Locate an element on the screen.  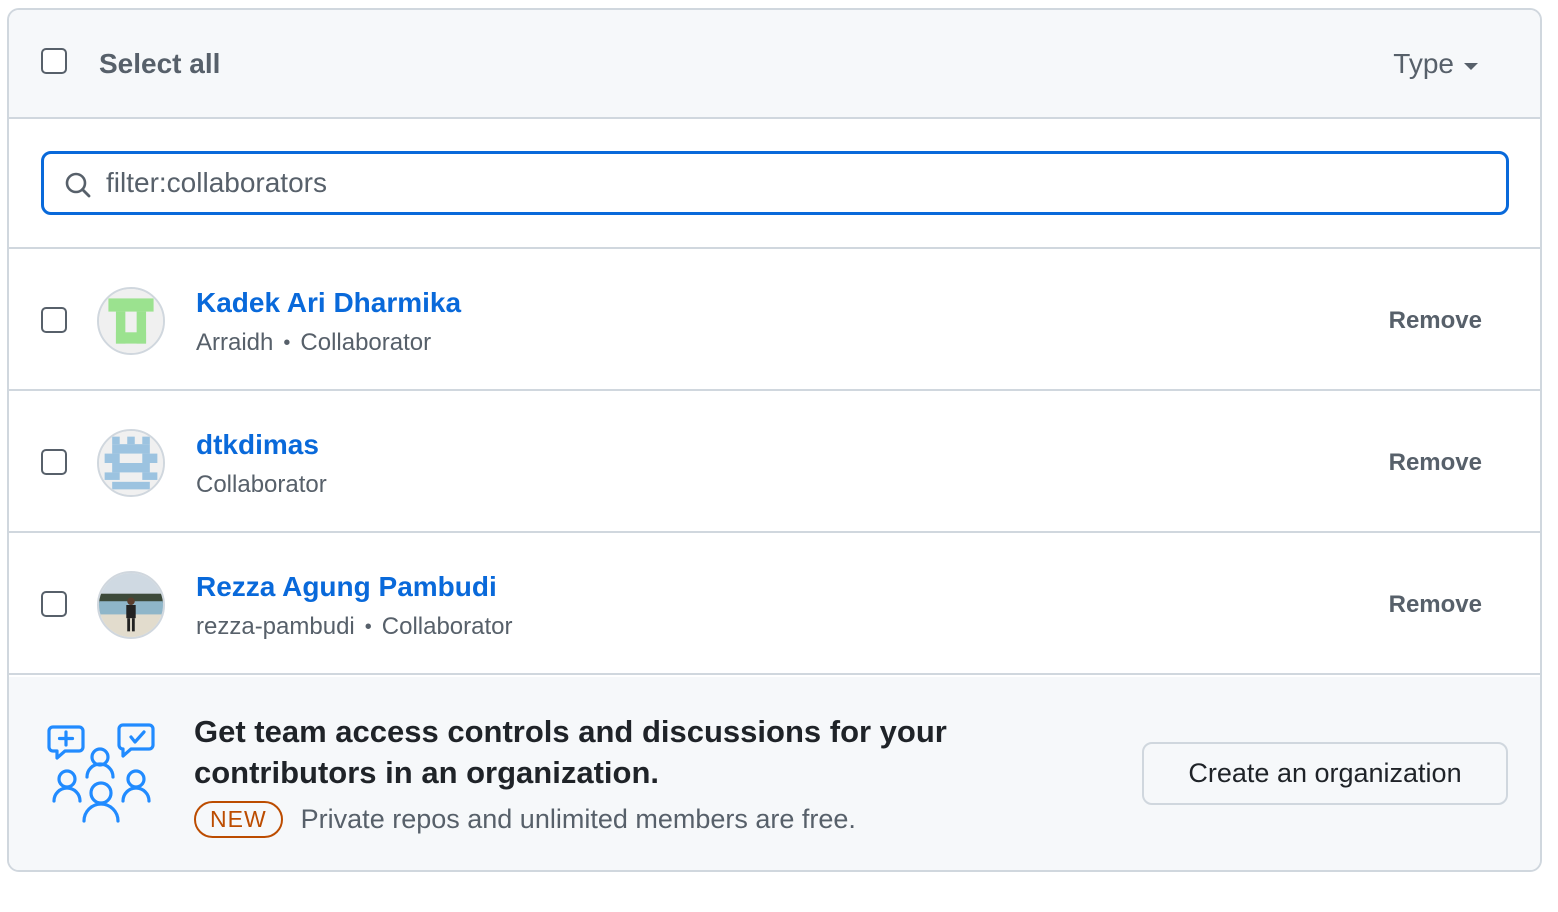
collaborator-meta: rezza-pambudi • Collaborator is located at coordinates (354, 627).